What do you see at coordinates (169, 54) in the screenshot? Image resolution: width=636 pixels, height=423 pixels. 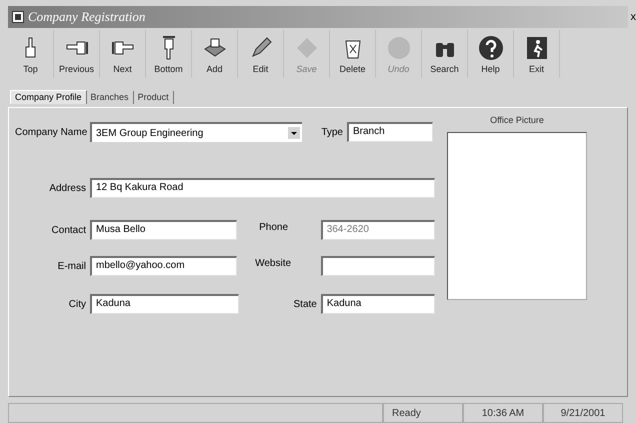 I see `toolbar-button: Bottom` at bounding box center [169, 54].